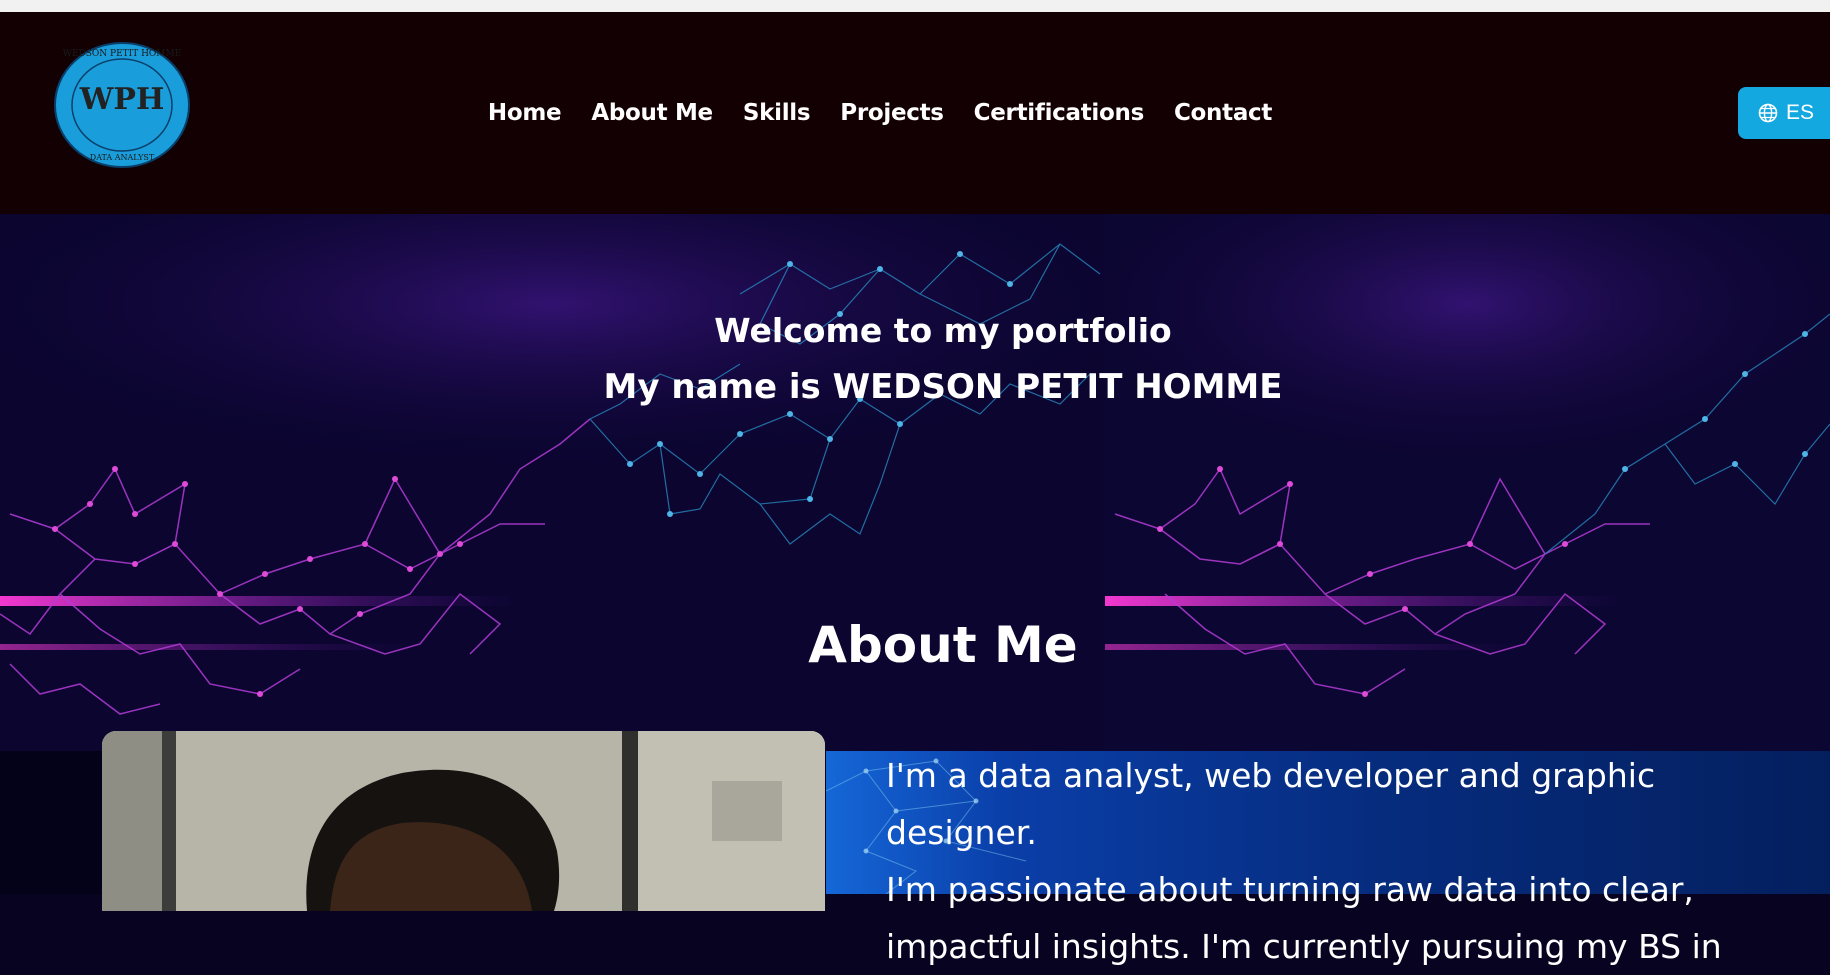 The height and width of the screenshot is (975, 1830). Describe the element at coordinates (122, 54) in the screenshot. I see `logo-name: WEDSON PETIT HOMME` at that location.